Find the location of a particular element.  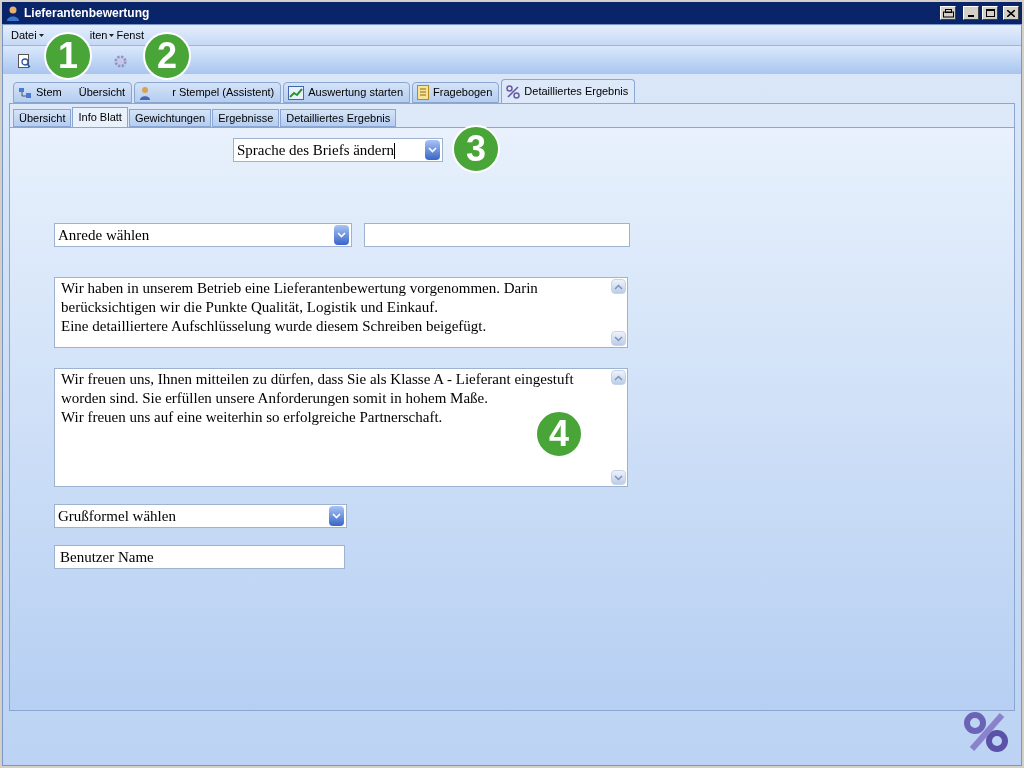

window-title: Lieferantenbewertung is located at coordinates (87, 13).